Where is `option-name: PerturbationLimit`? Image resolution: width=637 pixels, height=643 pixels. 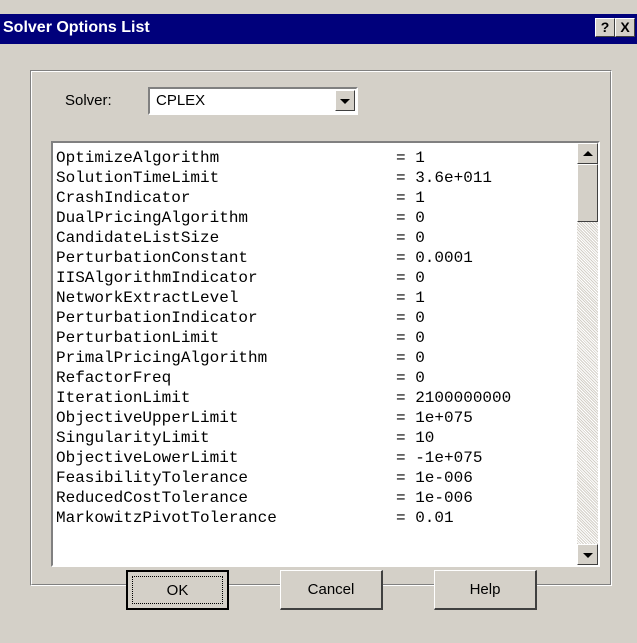
option-name: PerturbationLimit is located at coordinates (138, 338).